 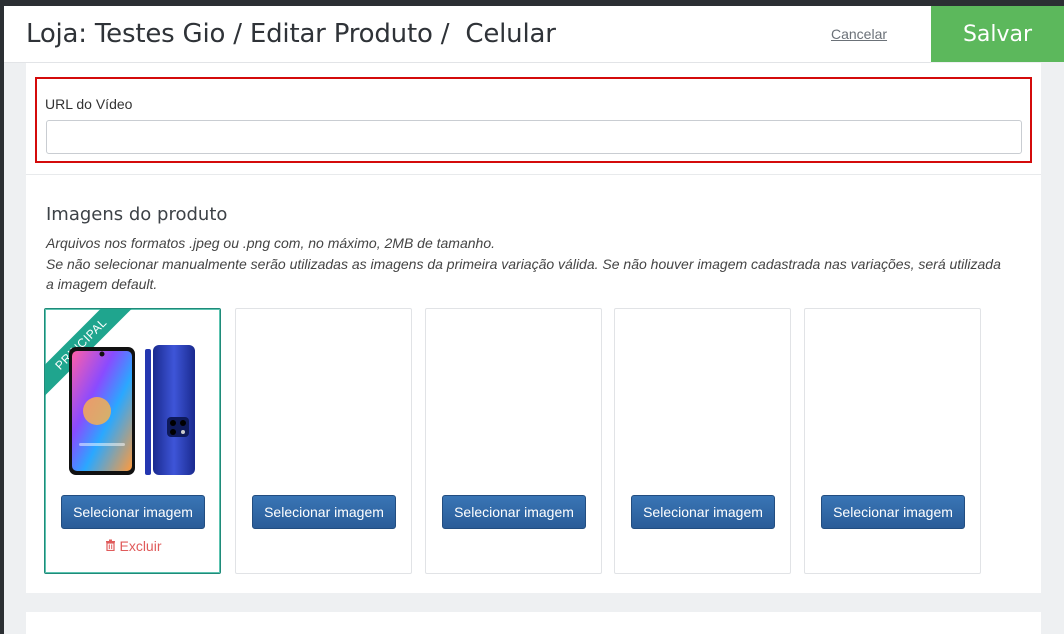 What do you see at coordinates (132, 410) in the screenshot?
I see `product-image` at bounding box center [132, 410].